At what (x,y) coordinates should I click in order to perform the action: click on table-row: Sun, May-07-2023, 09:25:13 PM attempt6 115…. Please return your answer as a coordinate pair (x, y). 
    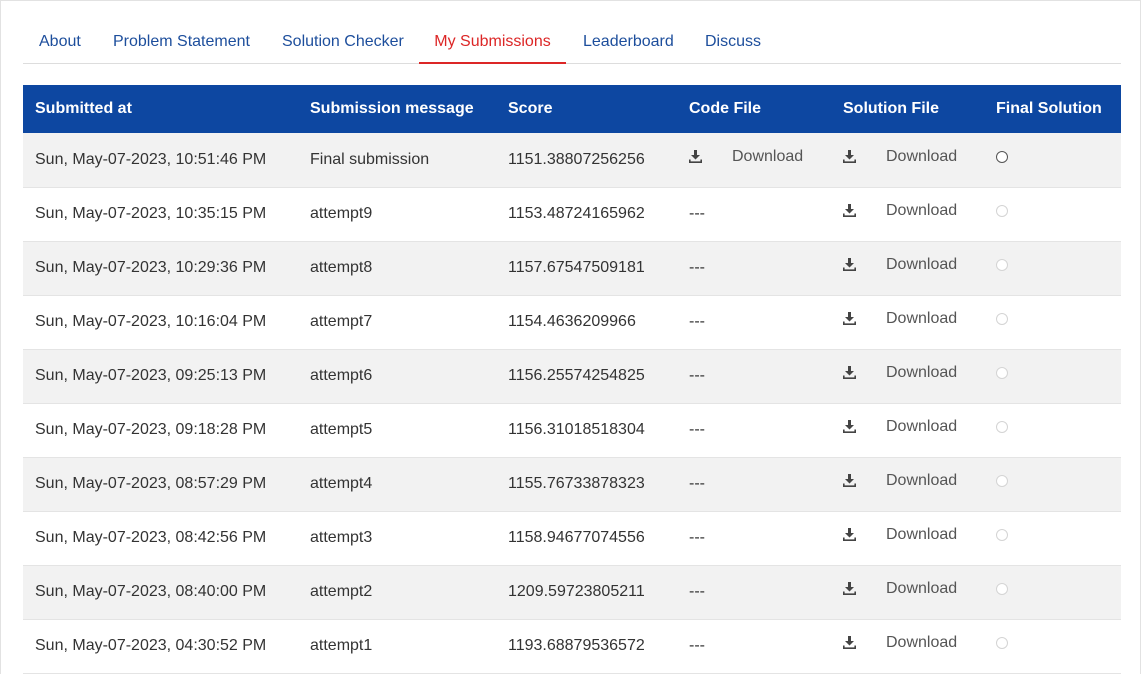
    Looking at the image, I should click on (572, 376).